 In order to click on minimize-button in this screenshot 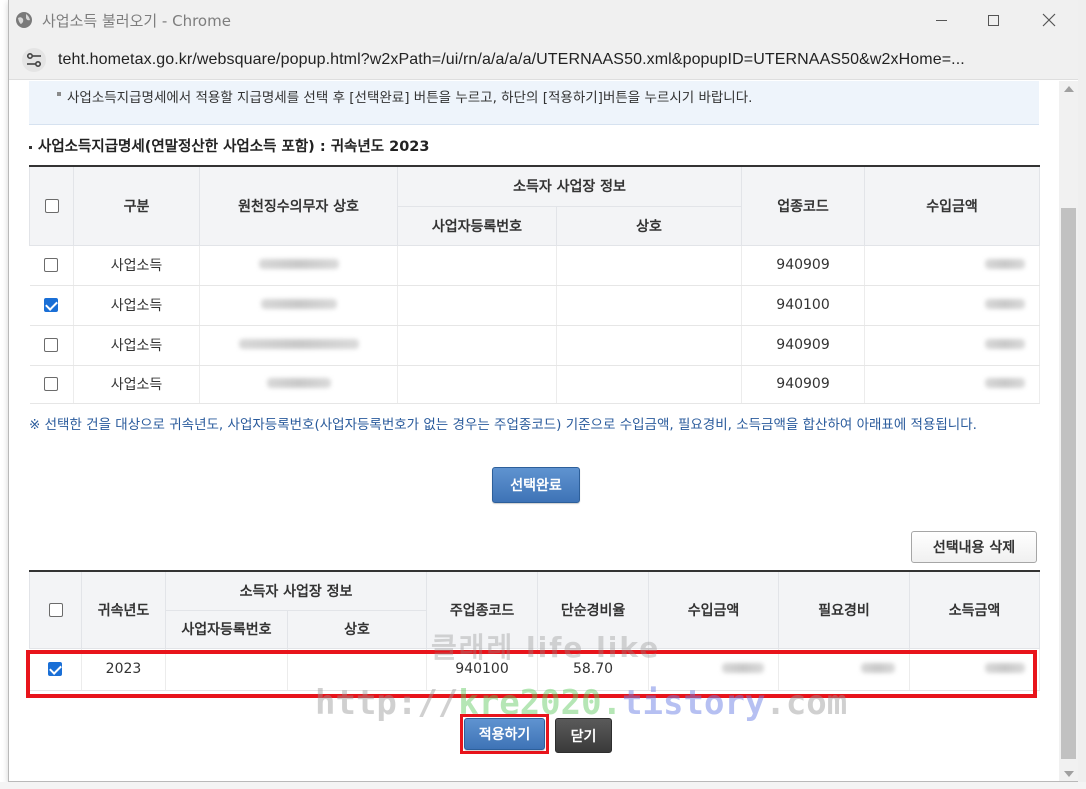, I will do `click(941, 20)`.